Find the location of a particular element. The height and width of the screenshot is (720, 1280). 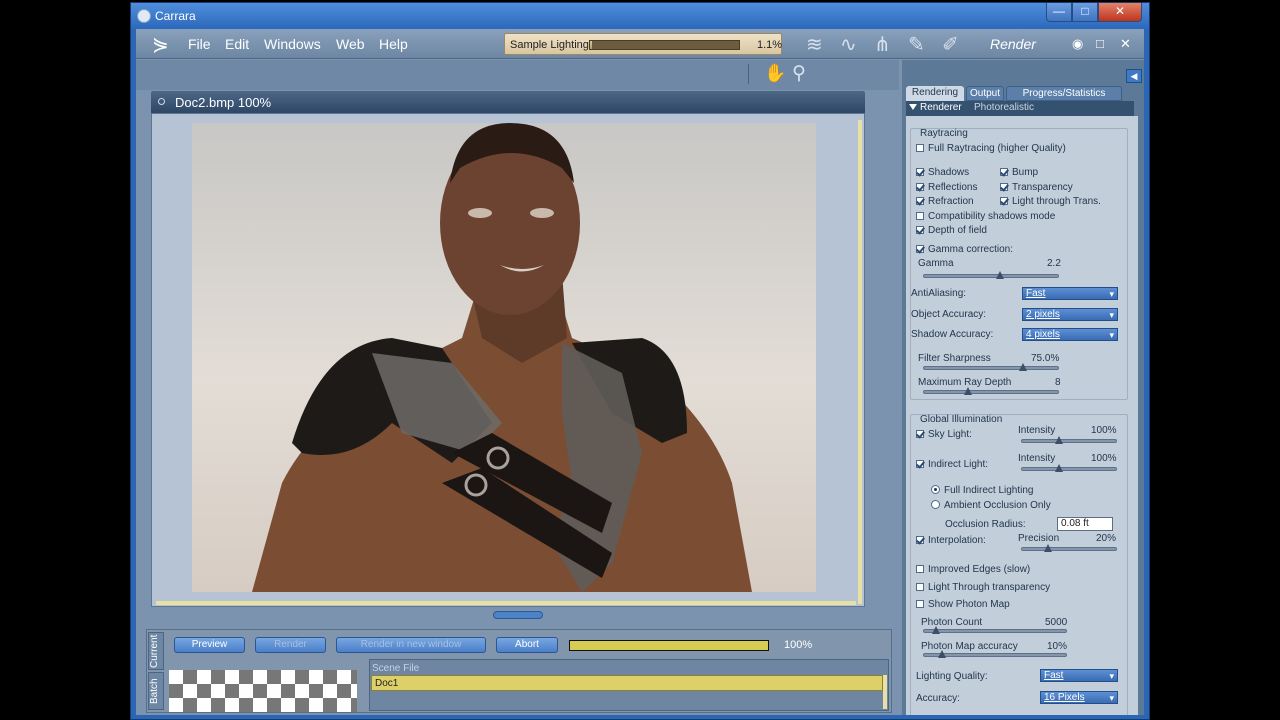

gamma-slider is located at coordinates (991, 275).